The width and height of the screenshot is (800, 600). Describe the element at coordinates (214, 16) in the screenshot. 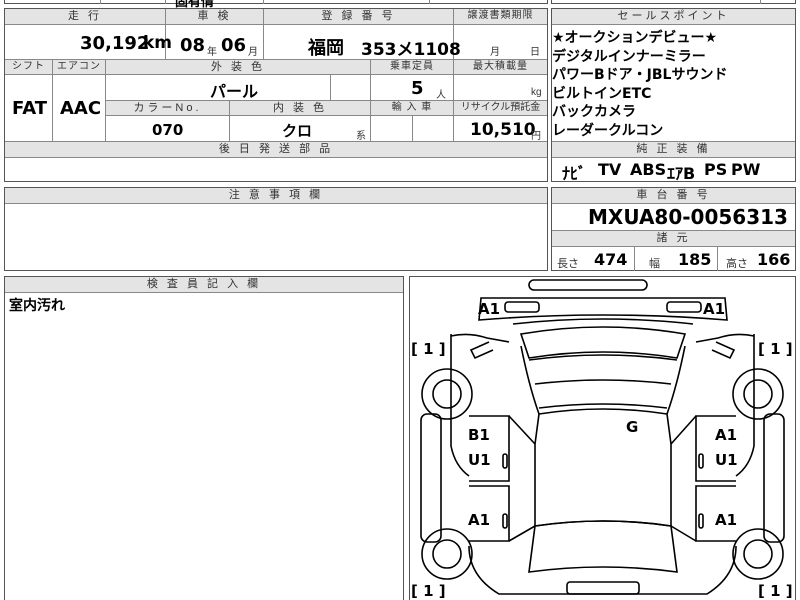

I see `inspection-header: 車 検` at that location.